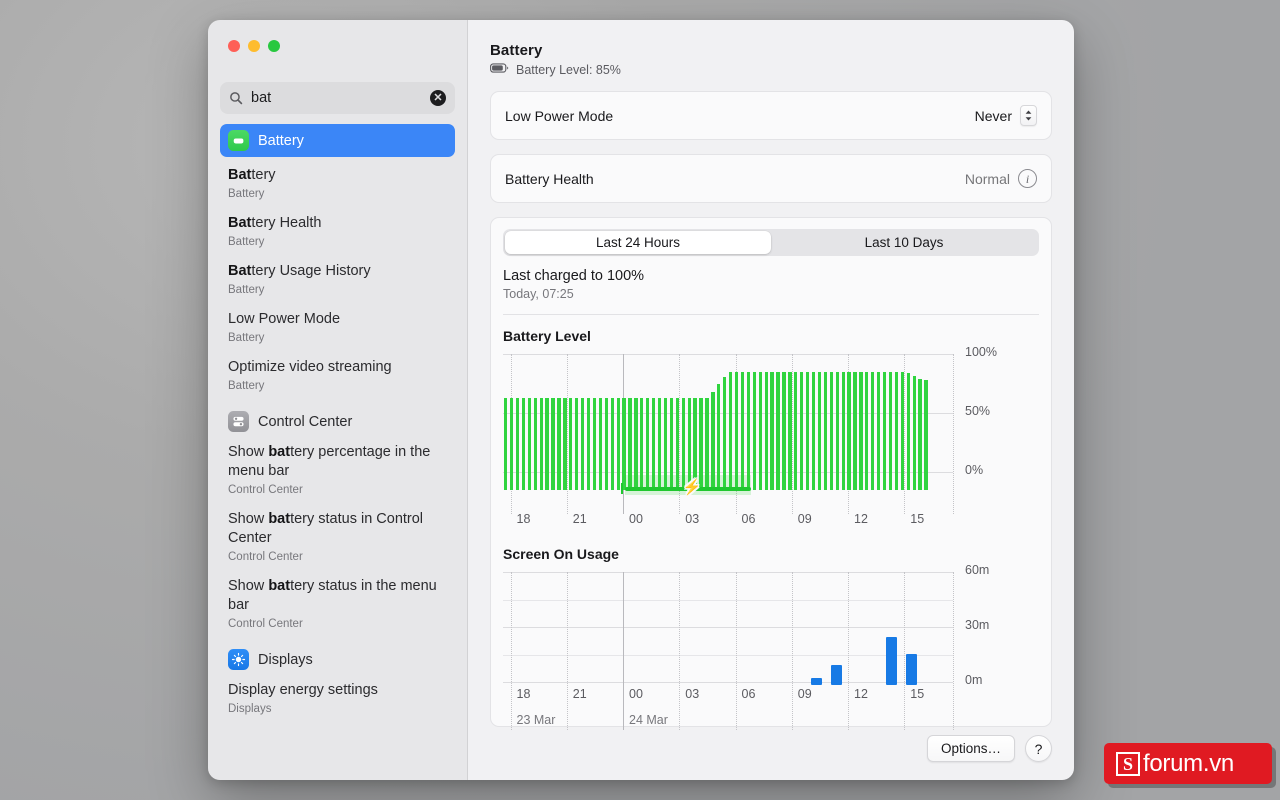 Image resolution: width=1280 pixels, height=800 pixels. I want to click on y-axis-tick-label: 60m, so click(977, 570).